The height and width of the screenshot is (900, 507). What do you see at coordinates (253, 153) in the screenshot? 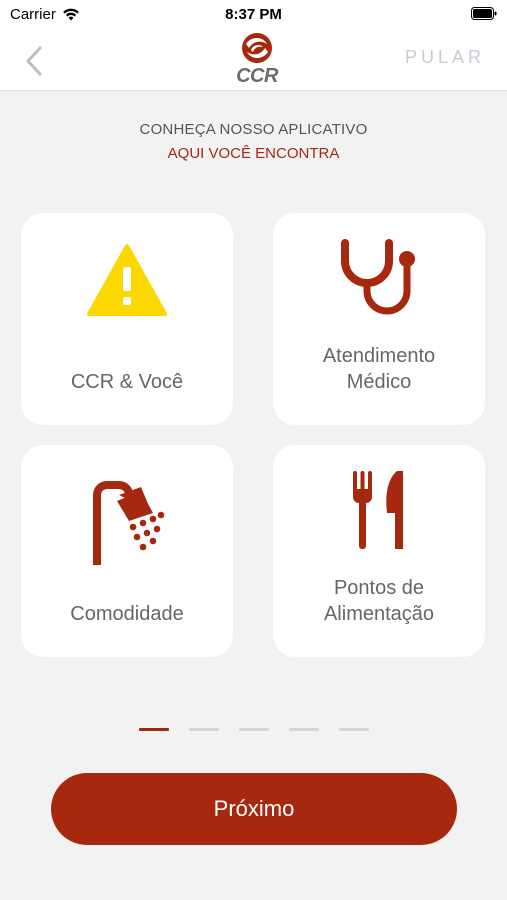
I see `intro-subtitle: AQUI VOCÊ ENCONTRA` at bounding box center [253, 153].